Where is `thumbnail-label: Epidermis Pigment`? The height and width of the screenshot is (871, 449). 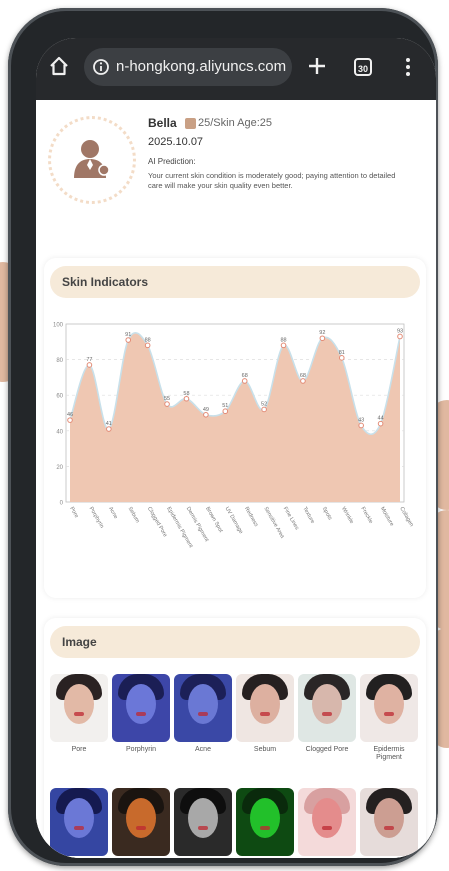
thumbnail-label: Epidermis Pigment is located at coordinates (389, 753).